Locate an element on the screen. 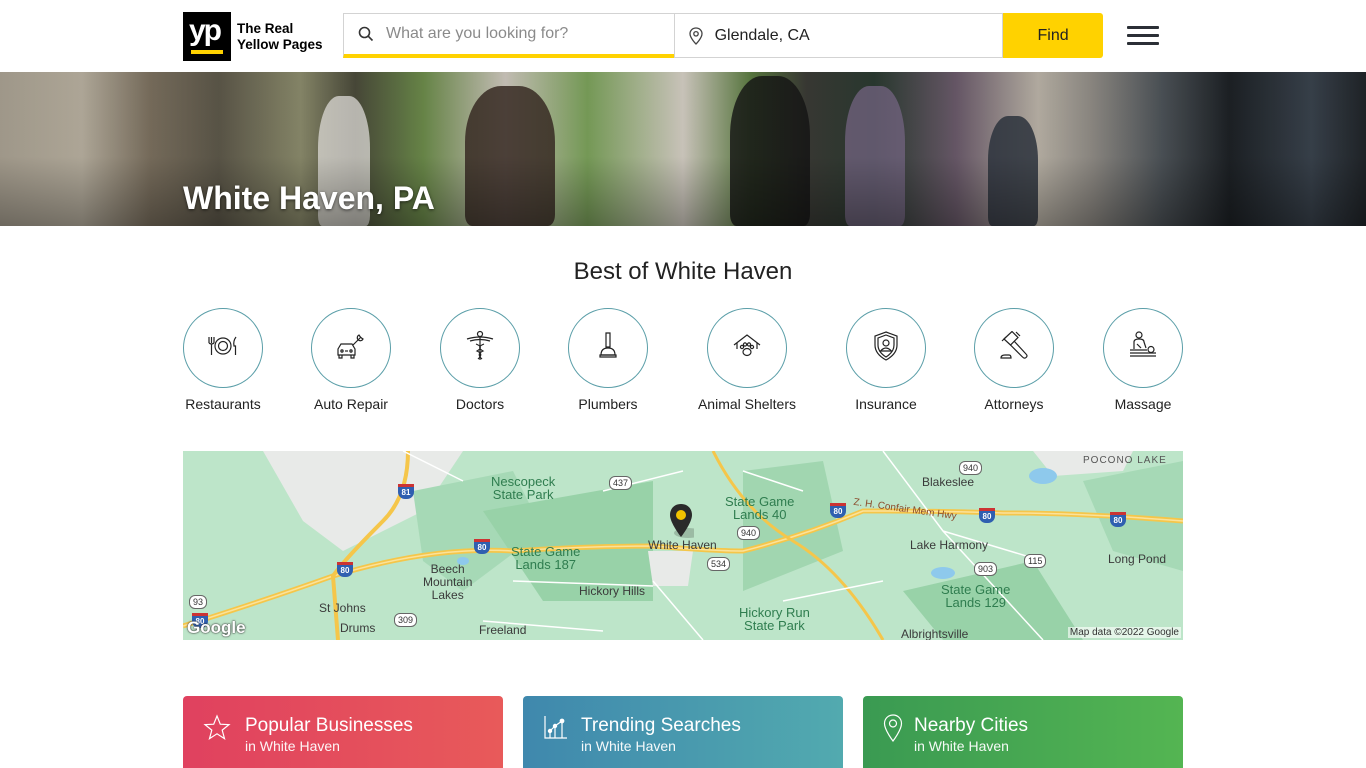 The image size is (1366, 768). trending-chart-icon is located at coordinates (556, 729).